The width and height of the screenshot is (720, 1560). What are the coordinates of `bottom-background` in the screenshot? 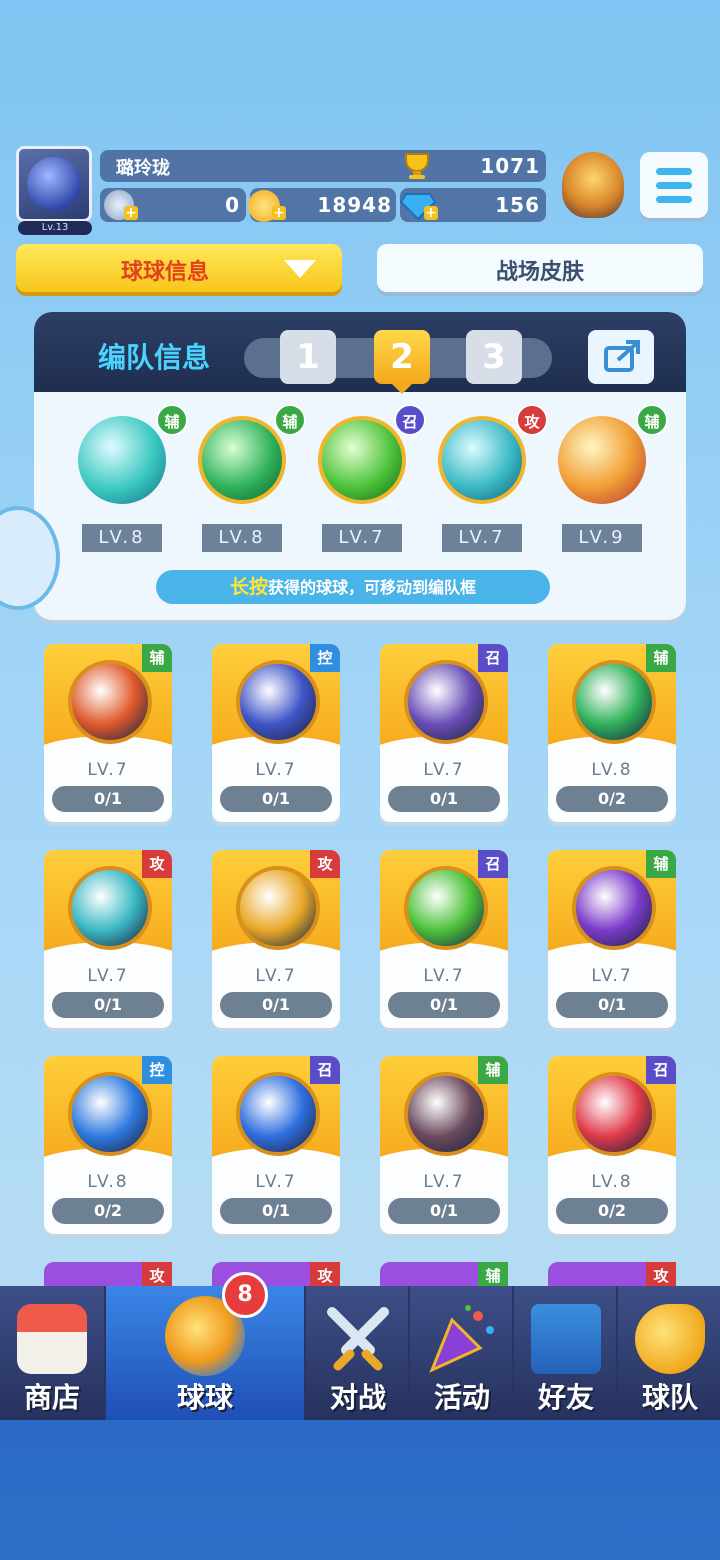 It's located at (360, 1490).